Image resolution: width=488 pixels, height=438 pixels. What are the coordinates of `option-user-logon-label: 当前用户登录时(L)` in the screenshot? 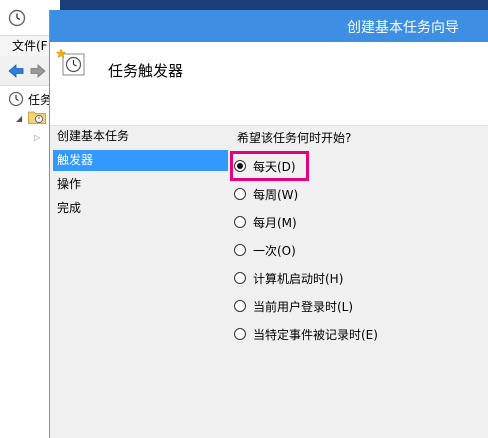 It's located at (303, 306).